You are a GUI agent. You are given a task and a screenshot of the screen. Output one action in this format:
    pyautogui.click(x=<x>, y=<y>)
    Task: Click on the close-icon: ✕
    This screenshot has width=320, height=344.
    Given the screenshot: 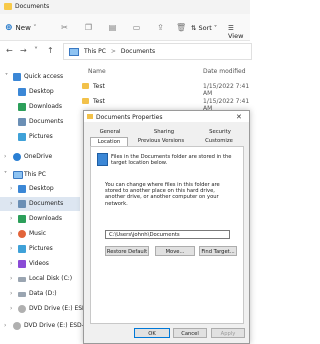 What is the action you would take?
    pyautogui.click(x=239, y=117)
    